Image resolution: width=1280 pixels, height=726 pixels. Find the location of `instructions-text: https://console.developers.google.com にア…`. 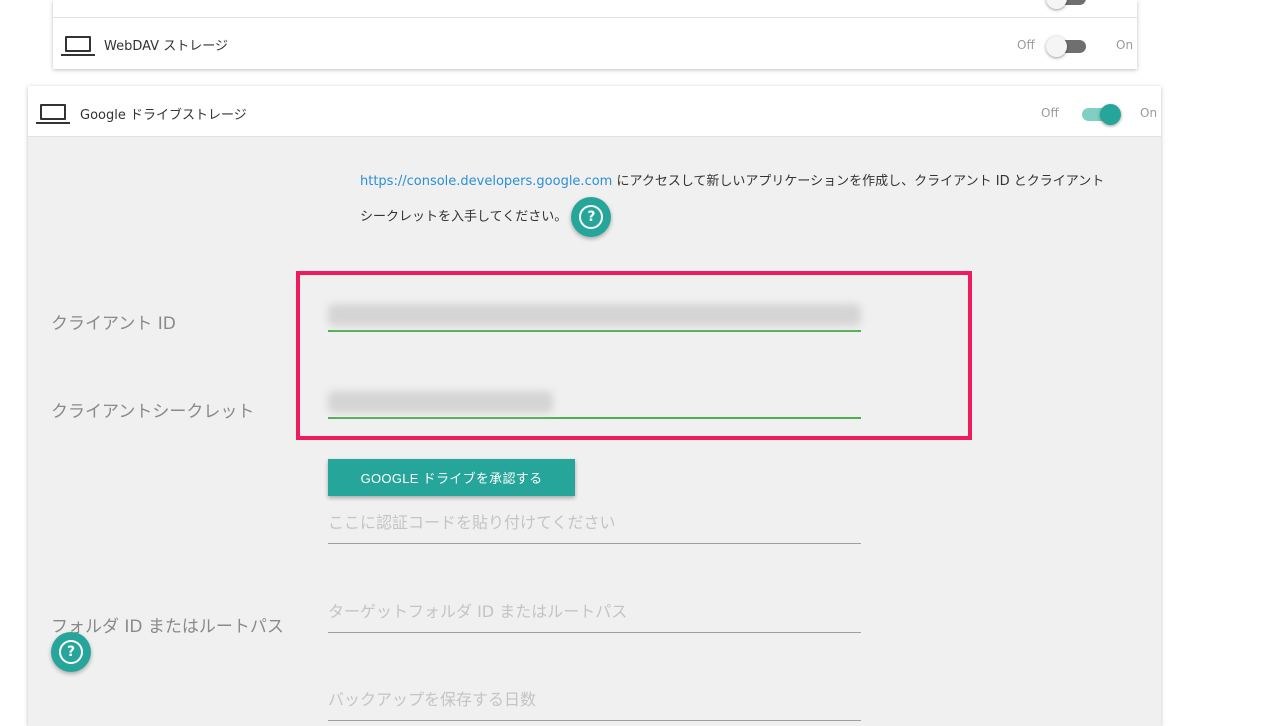

instructions-text: https://console.developers.google.com にア… is located at coordinates (740, 202).